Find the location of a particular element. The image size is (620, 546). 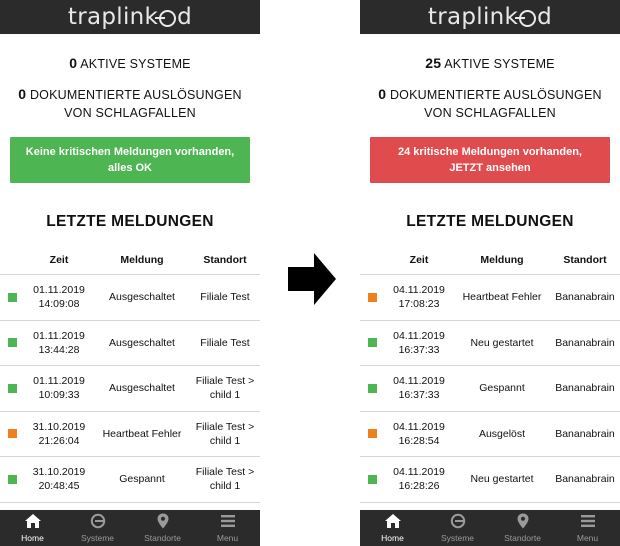

recent-messages-title: LETZTE MELDUNGEN is located at coordinates (130, 221).